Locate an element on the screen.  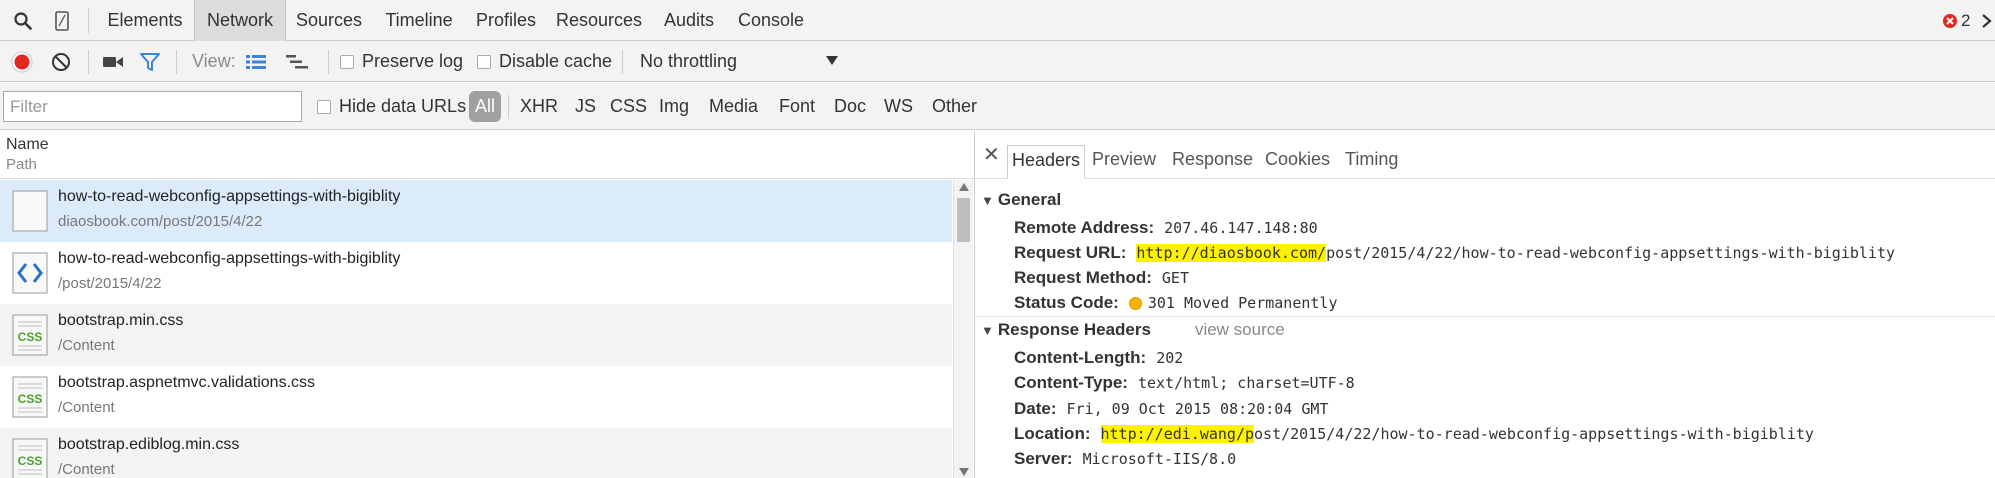
column-name-header: Name is located at coordinates (27, 144).